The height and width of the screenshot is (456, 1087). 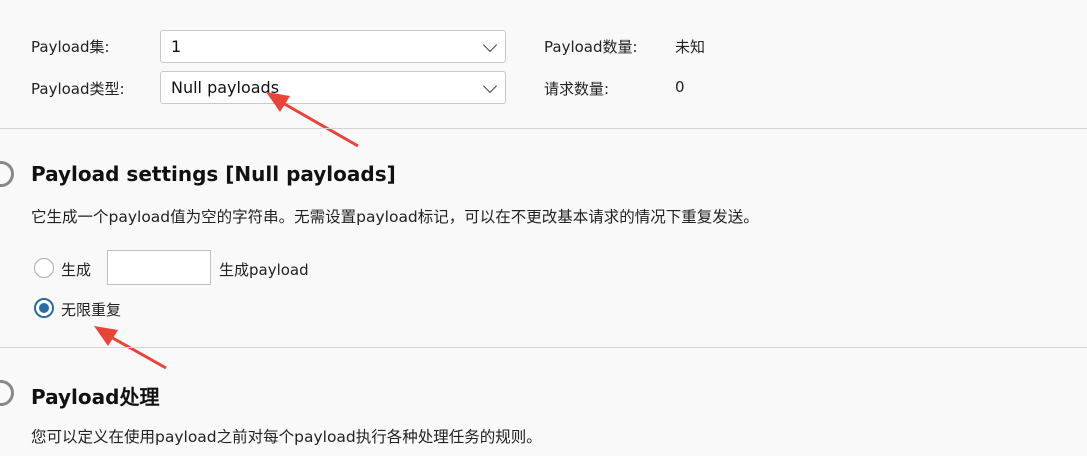 I want to click on payload-type-label: Payload类型:, so click(x=78, y=89).